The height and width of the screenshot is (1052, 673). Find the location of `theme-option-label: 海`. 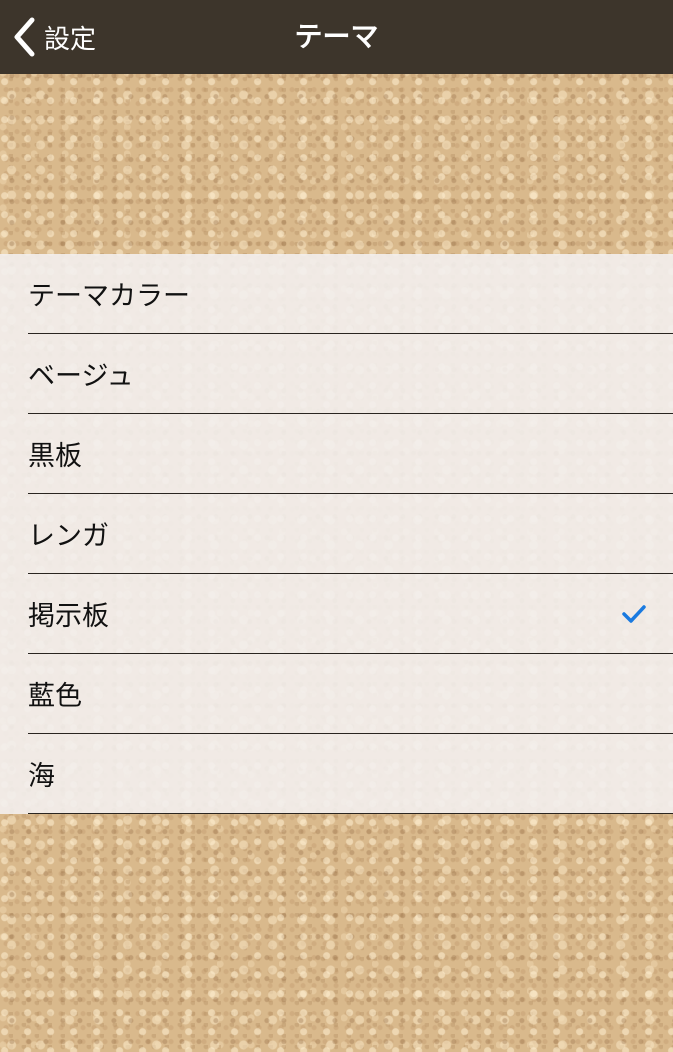

theme-option-label: 海 is located at coordinates (41, 776).